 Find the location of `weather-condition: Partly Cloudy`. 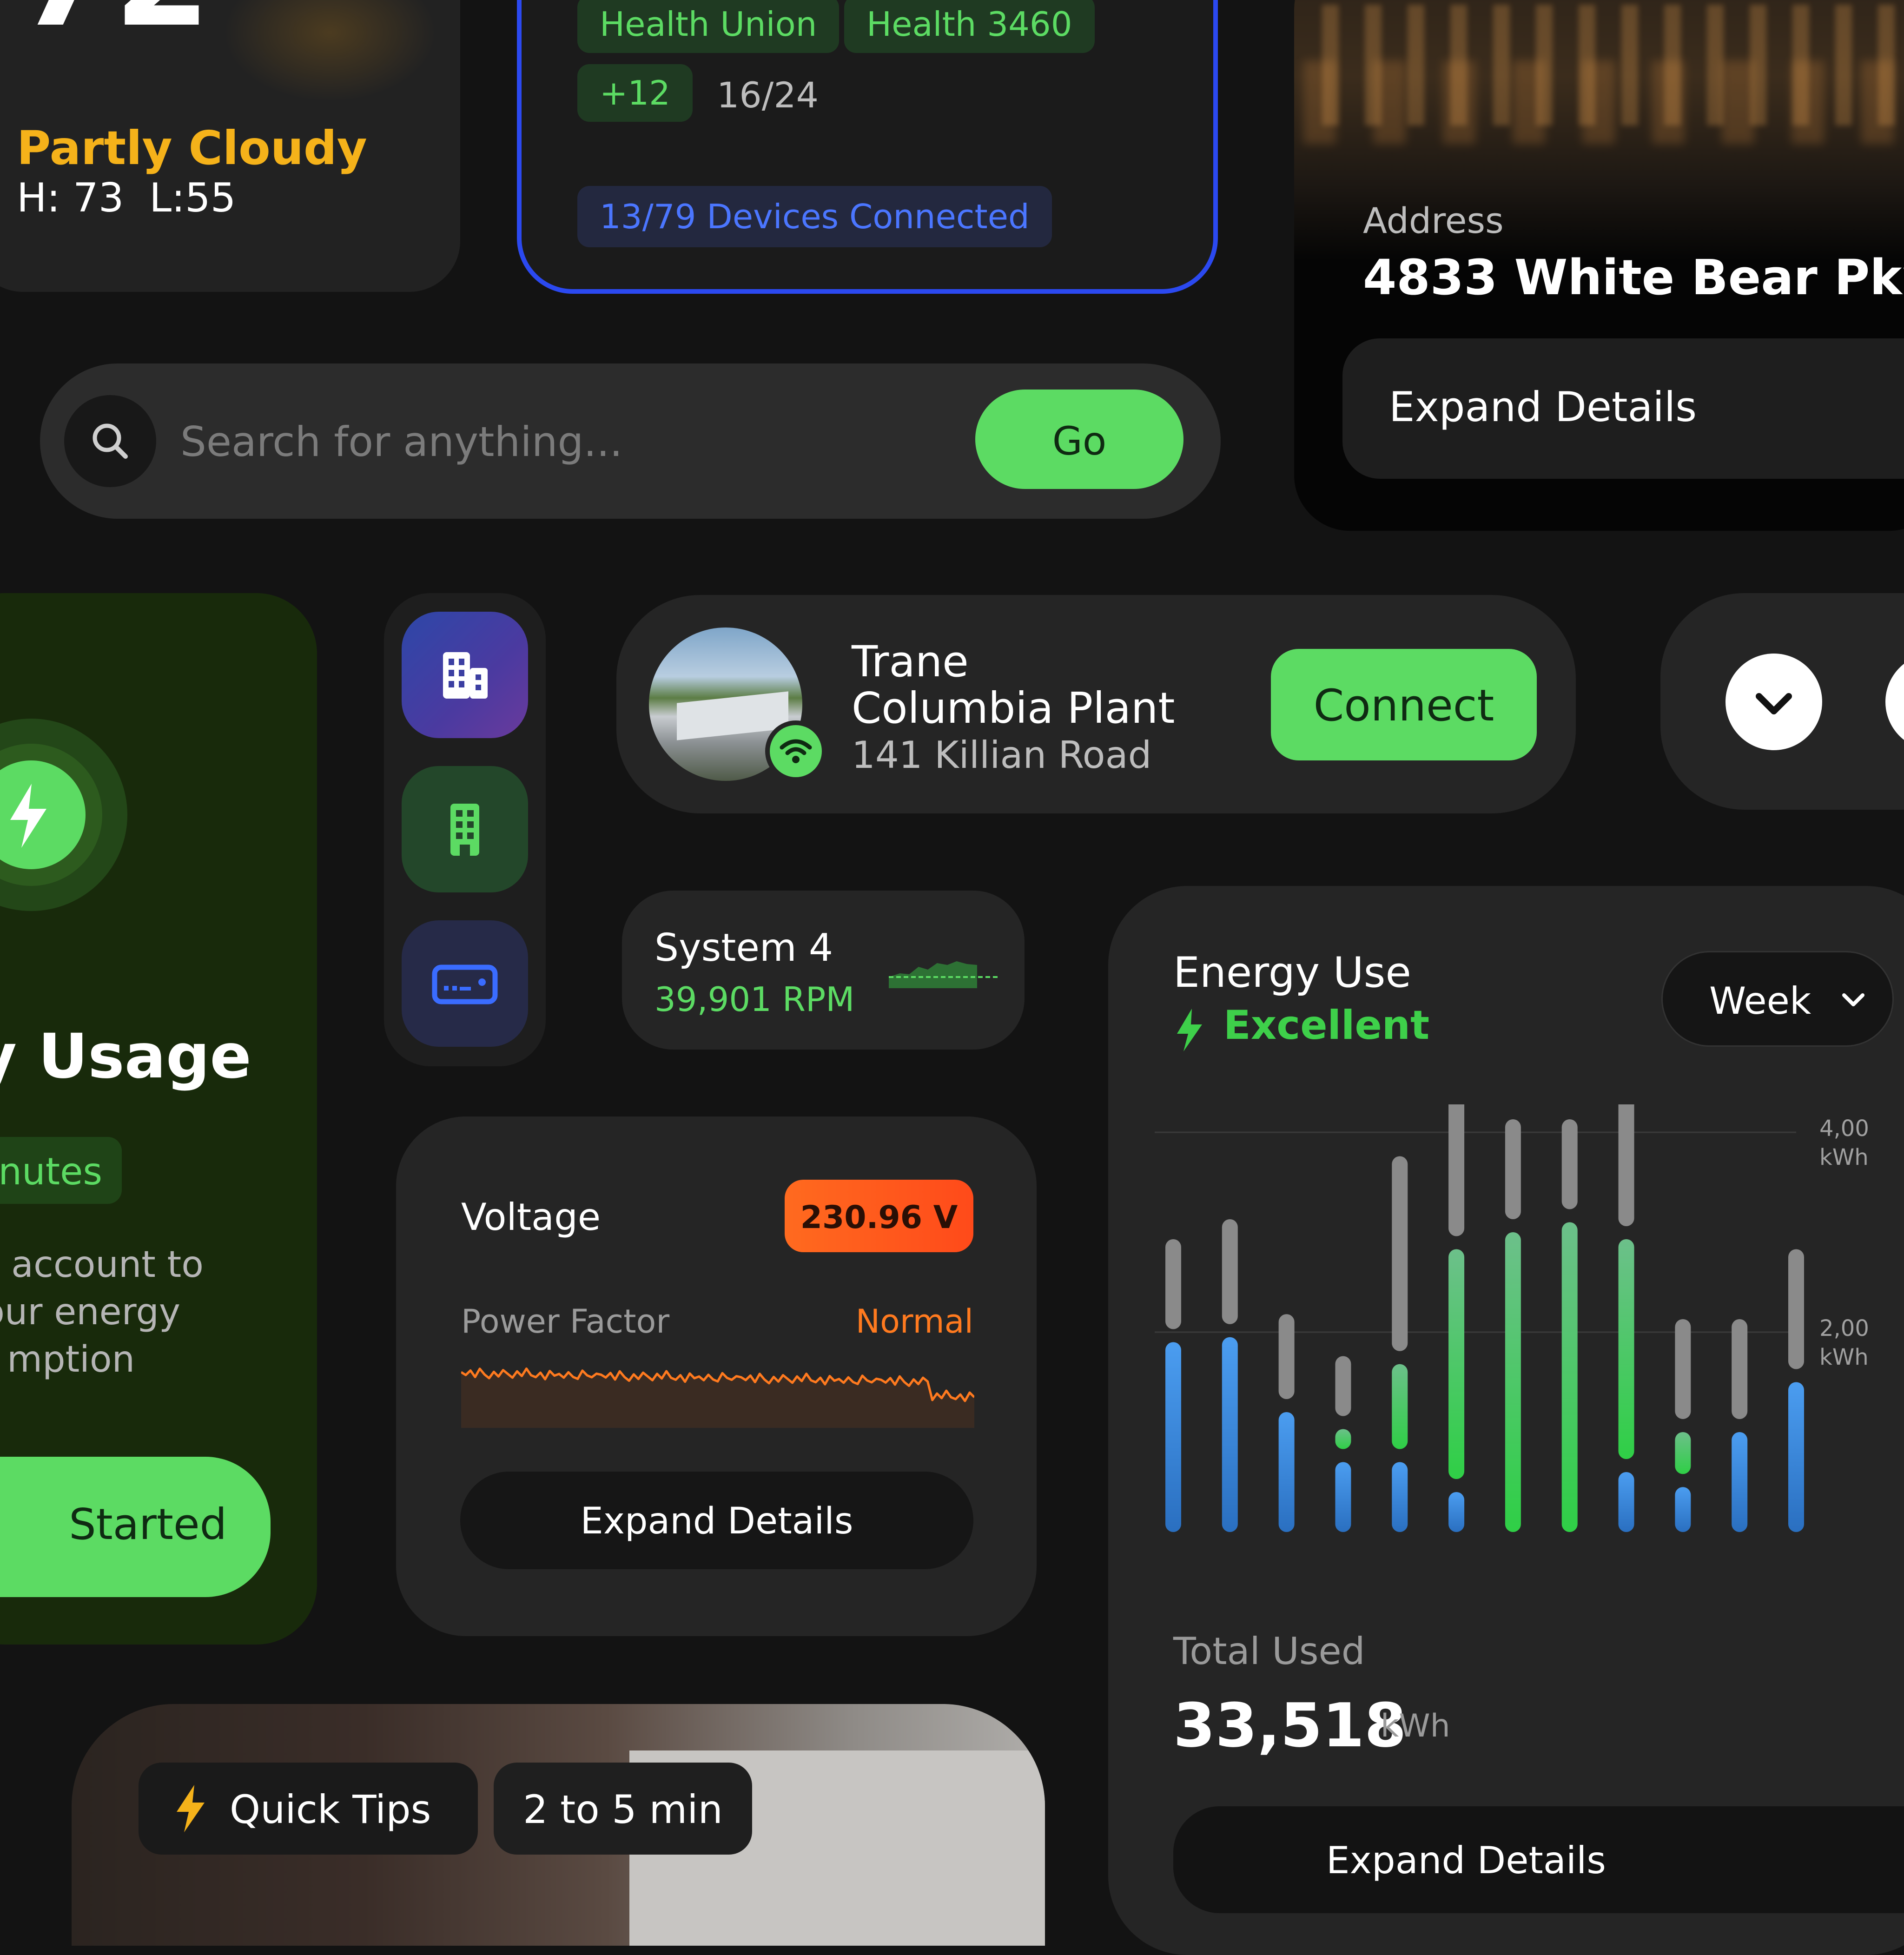

weather-condition: Partly Cloudy is located at coordinates (192, 148).